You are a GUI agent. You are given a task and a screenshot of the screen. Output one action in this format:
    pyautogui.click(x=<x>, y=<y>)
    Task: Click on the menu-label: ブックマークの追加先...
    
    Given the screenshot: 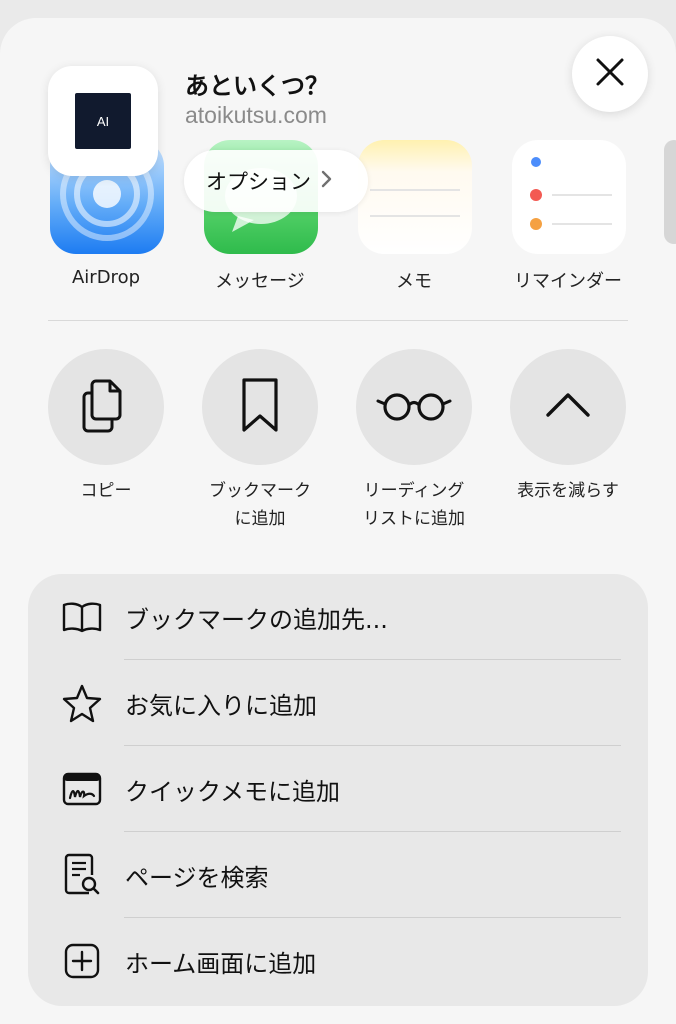 What is the action you would take?
    pyautogui.click(x=256, y=619)
    